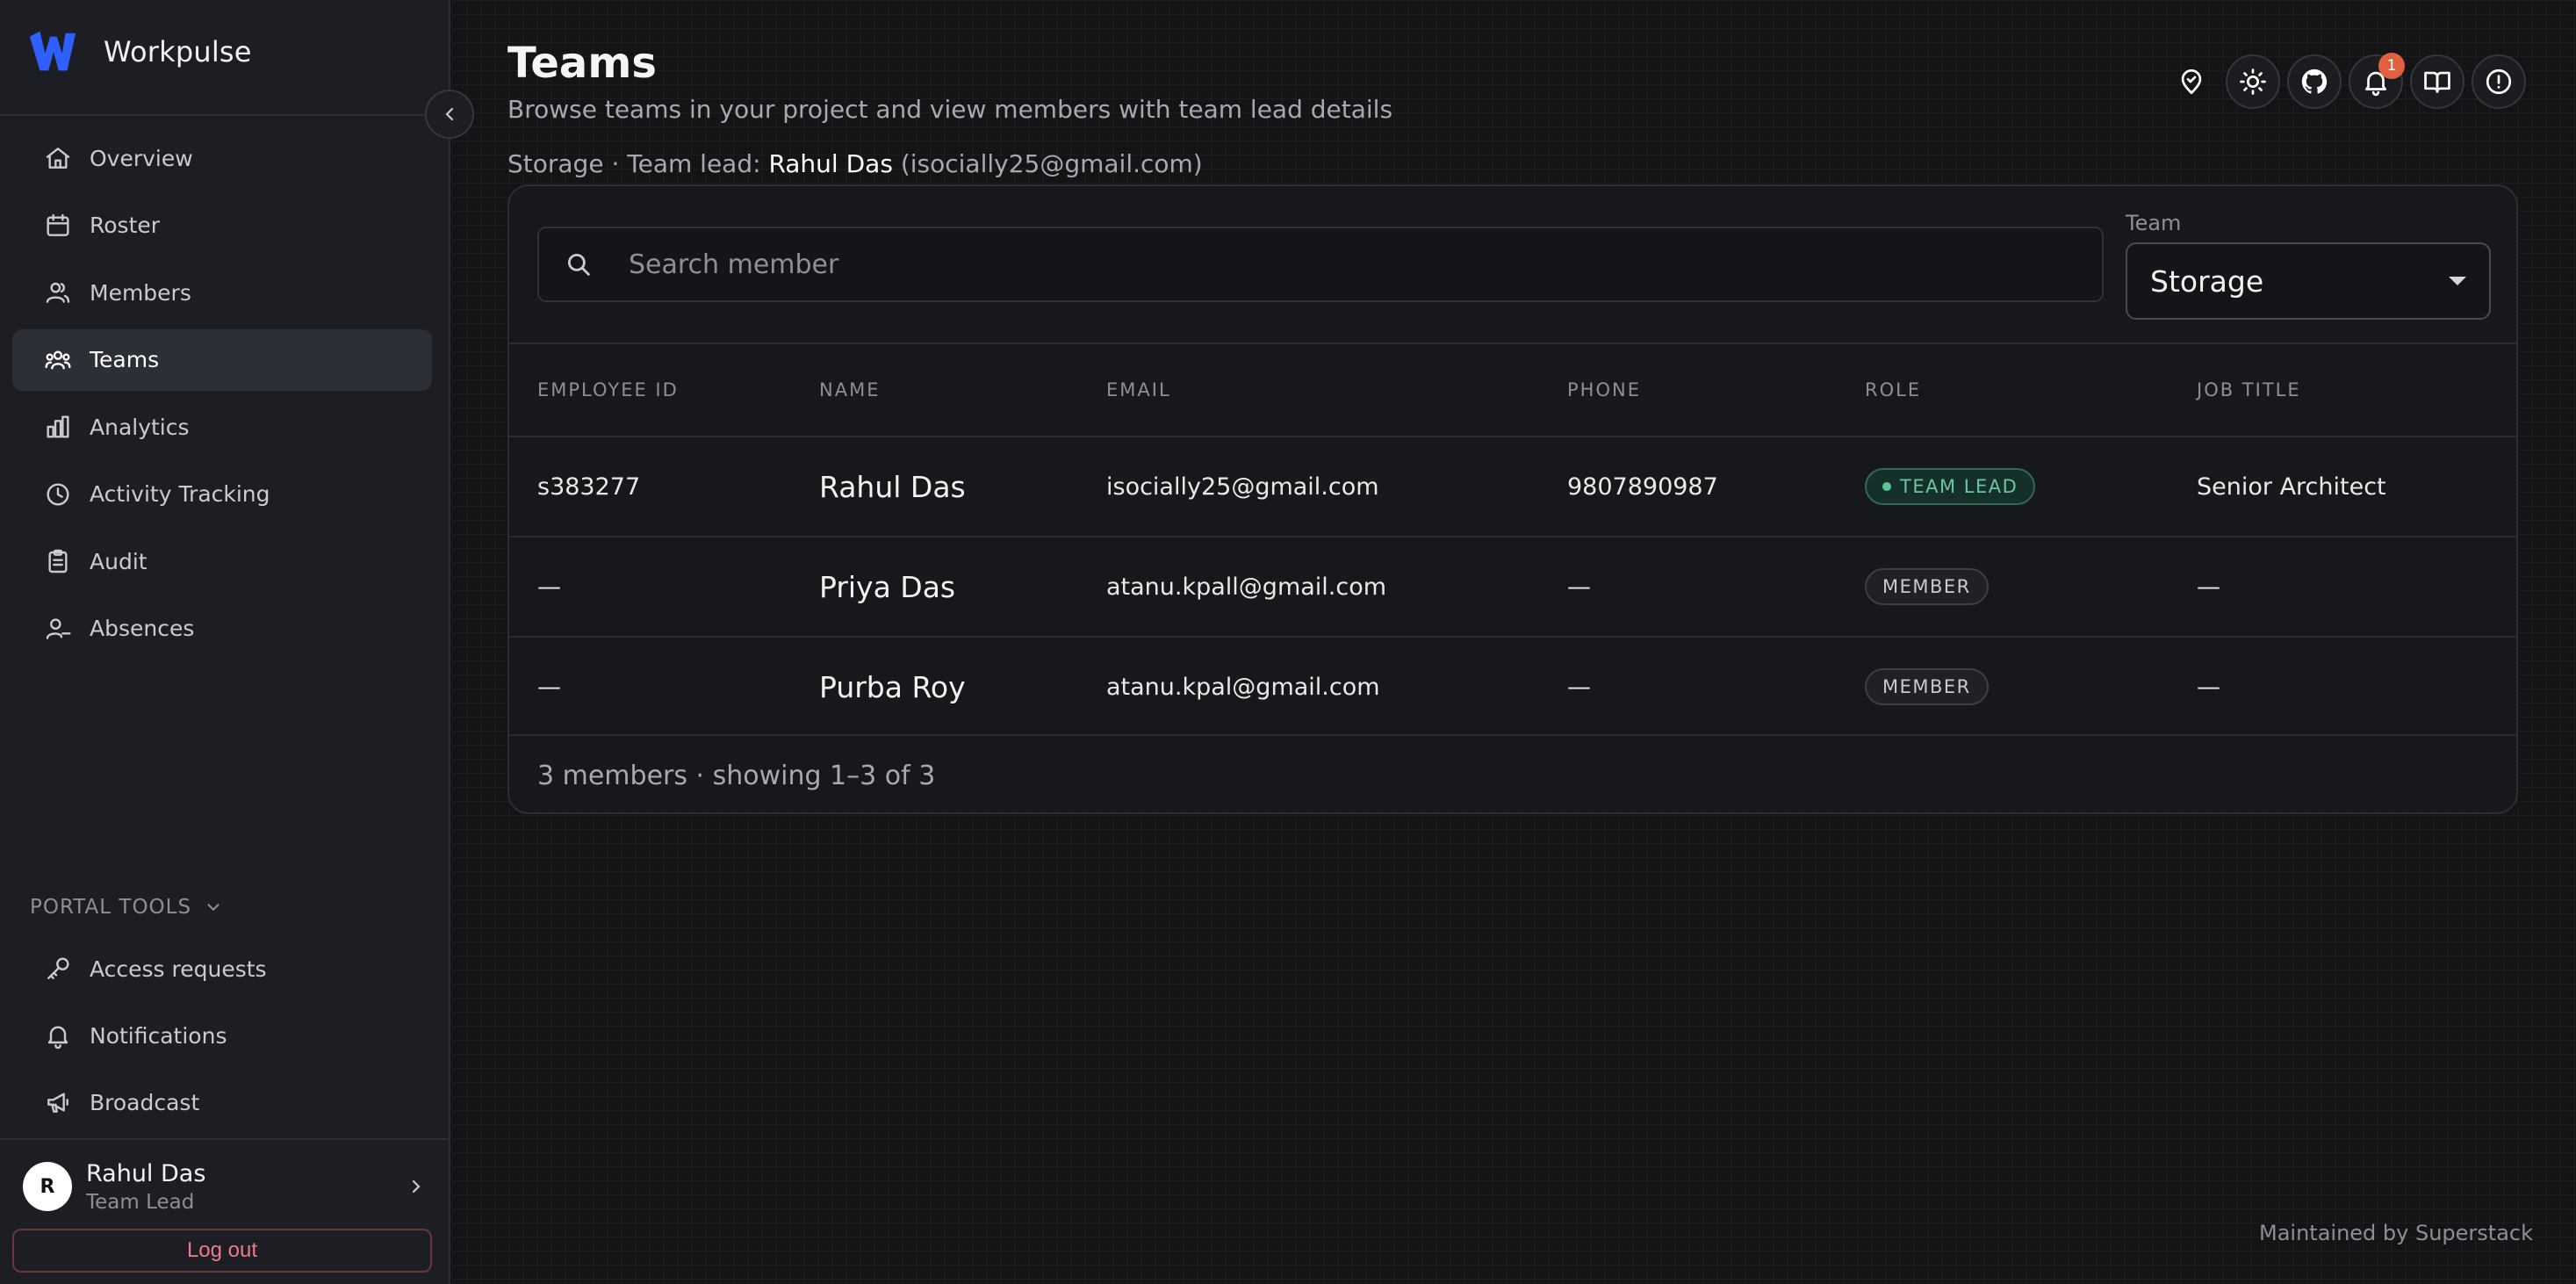 The image size is (2576, 1284). Describe the element at coordinates (222, 968) in the screenshot. I see `nav-item-access-requests: Access requests` at that location.